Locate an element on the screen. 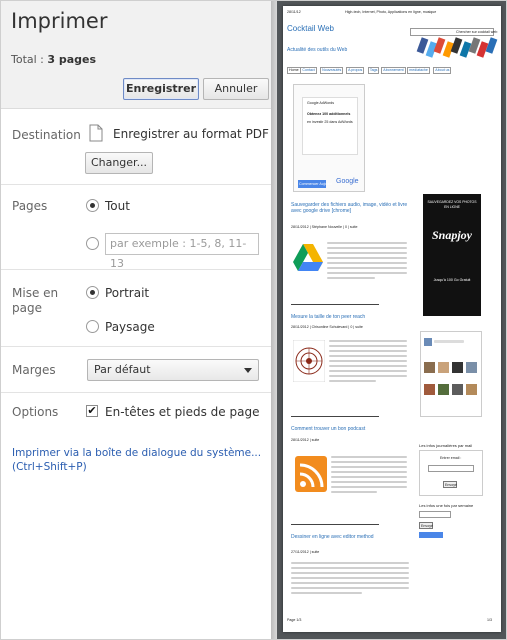  podcast-rss-icon is located at coordinates (311, 474).